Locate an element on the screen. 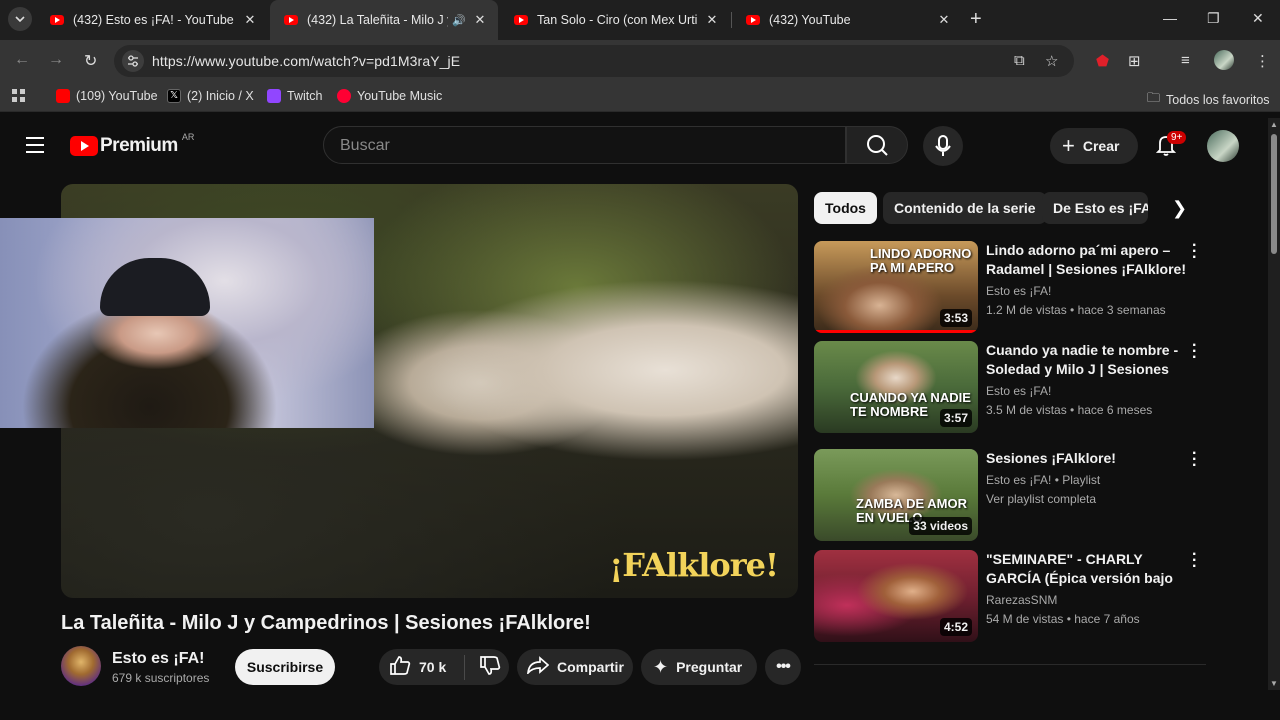 This screenshot has height=720, width=1280. scroll-down-icon: ▼ is located at coordinates (1274, 683).